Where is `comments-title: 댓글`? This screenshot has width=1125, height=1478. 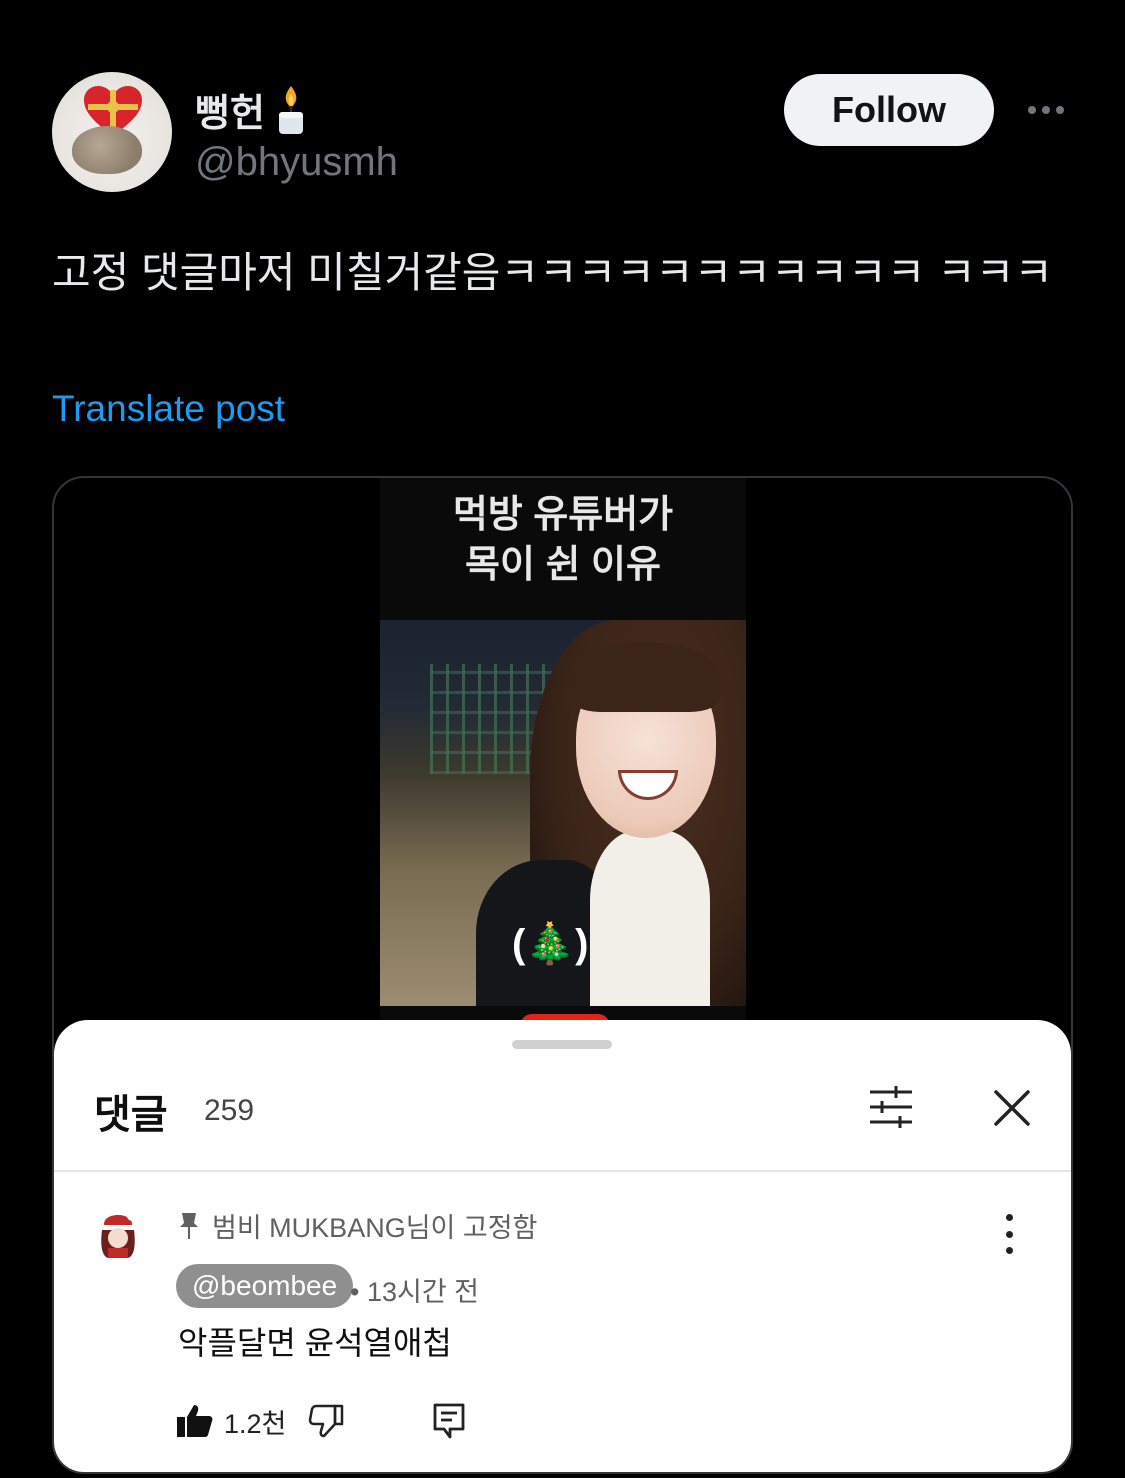
comments-title: 댓글 is located at coordinates (131, 1115).